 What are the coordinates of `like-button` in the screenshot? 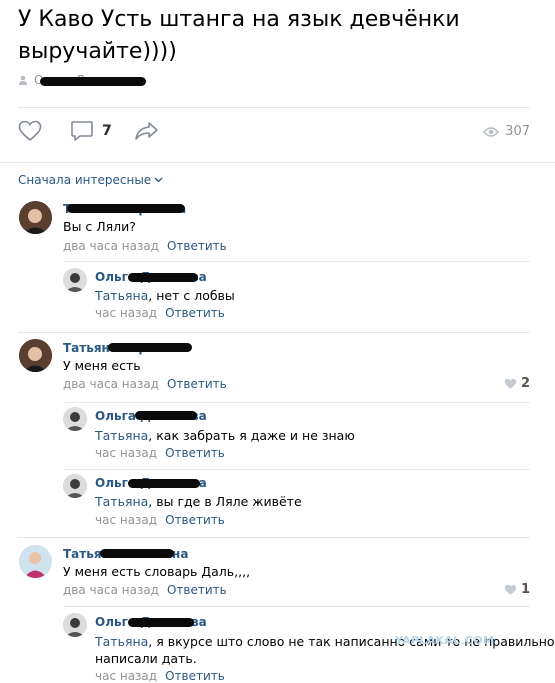 It's located at (30, 131).